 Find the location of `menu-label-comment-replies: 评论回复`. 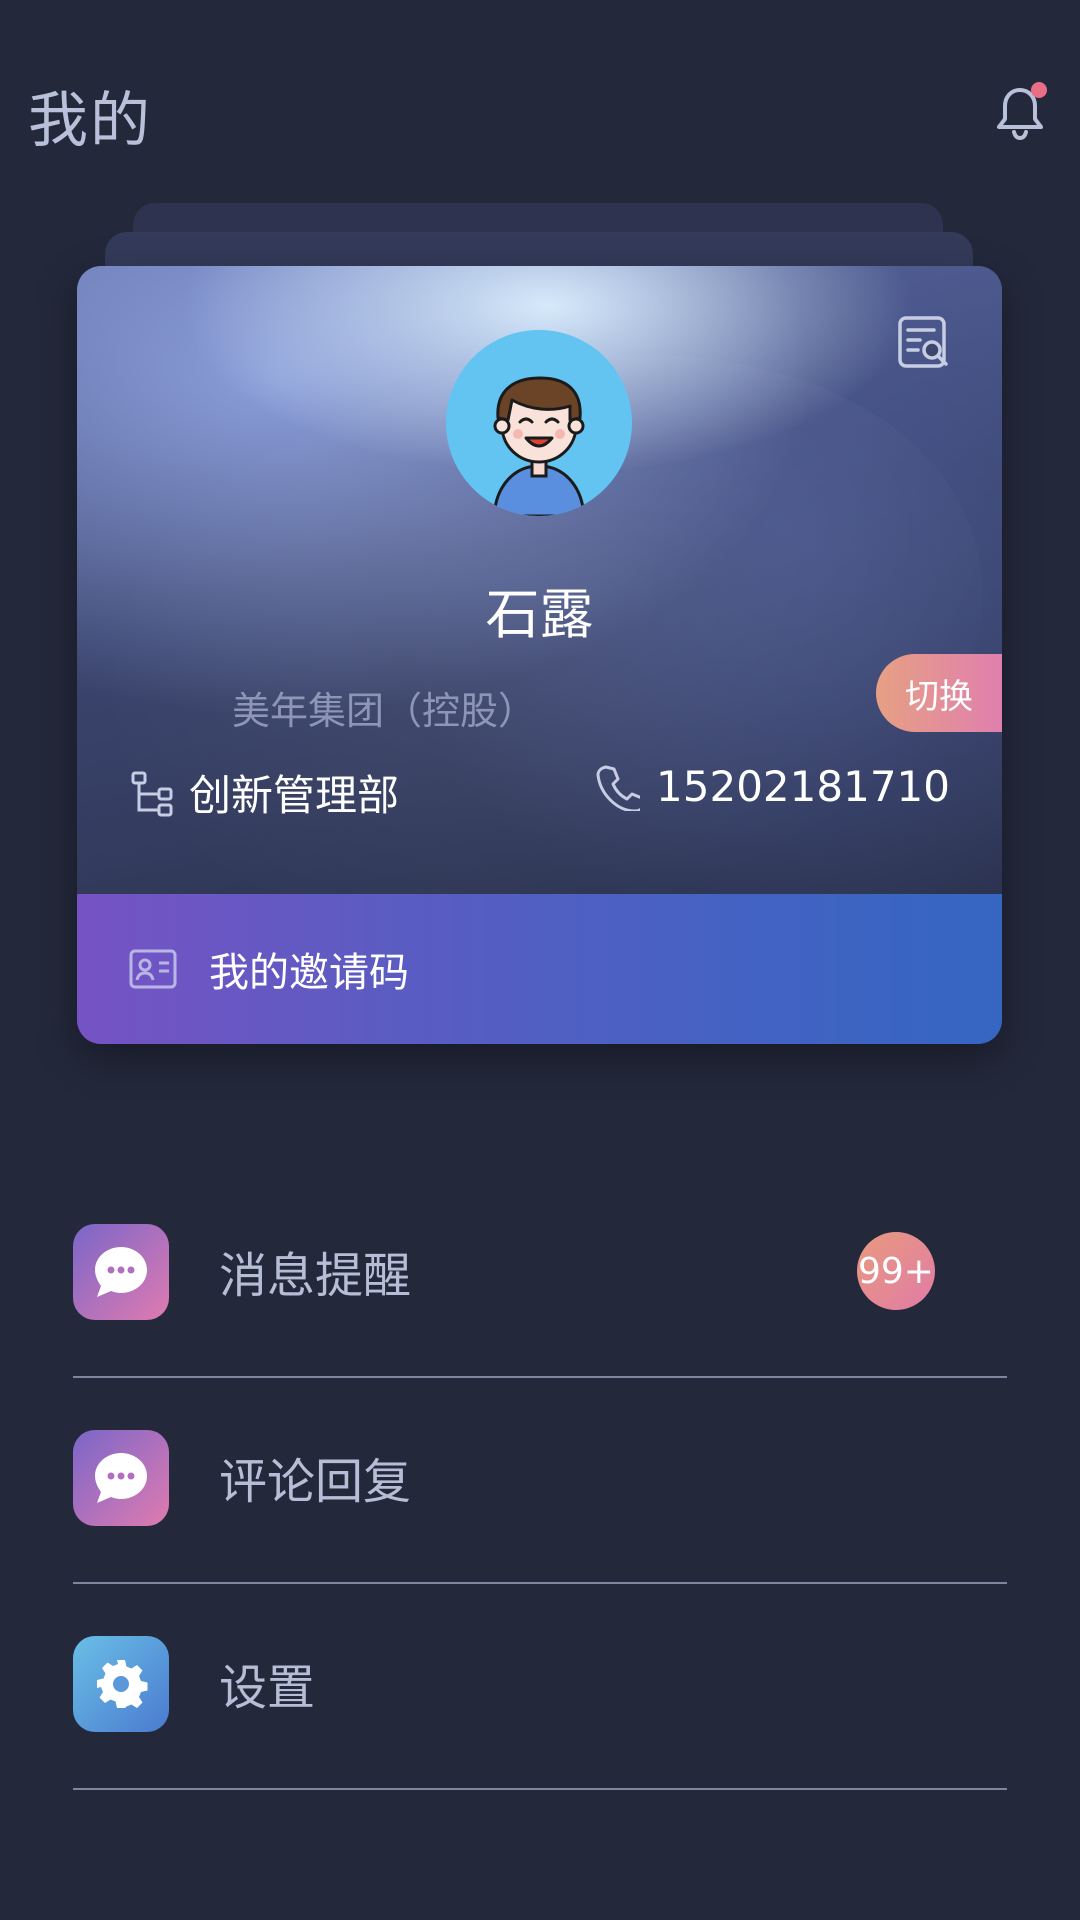

menu-label-comment-replies: 评论回复 is located at coordinates (315, 1482).